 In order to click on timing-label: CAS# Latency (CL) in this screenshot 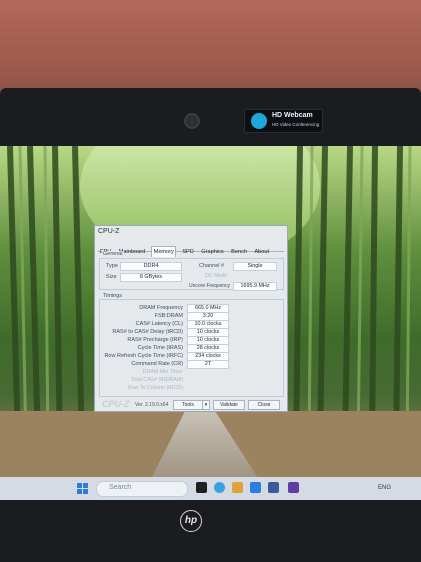, I will do `click(159, 324)`.